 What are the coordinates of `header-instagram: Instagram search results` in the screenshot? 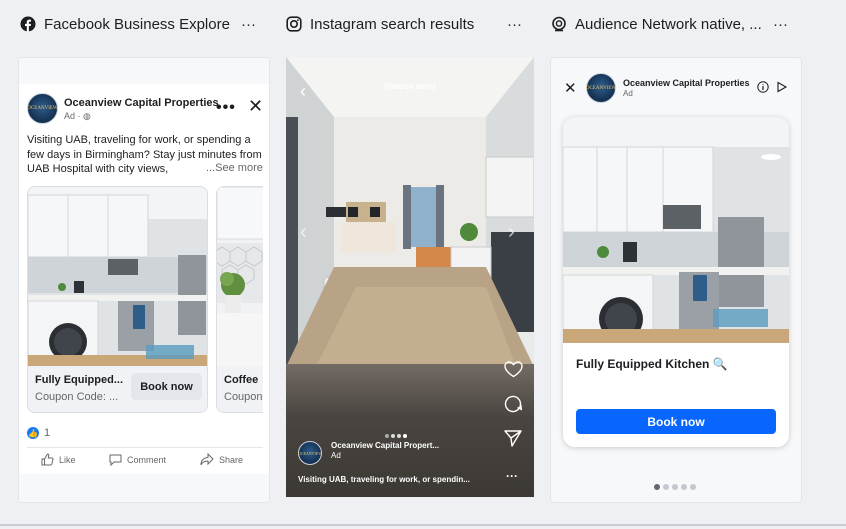 It's located at (380, 24).